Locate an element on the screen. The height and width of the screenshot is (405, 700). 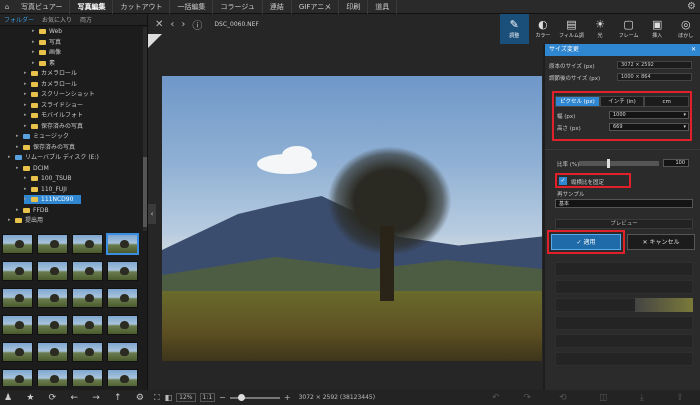
home-icon: ⌂ is located at coordinates (7, 7).